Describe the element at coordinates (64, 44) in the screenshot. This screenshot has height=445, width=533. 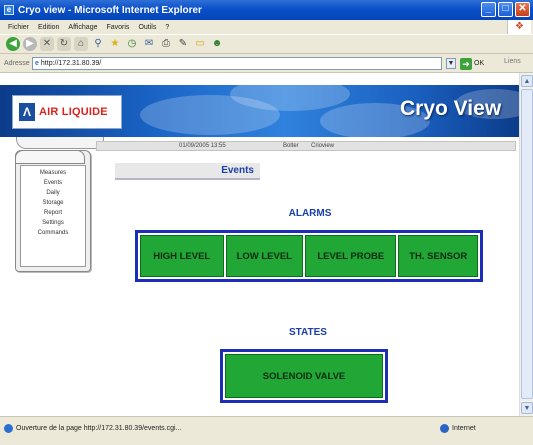
I see `refresh-icon: ↻` at that location.